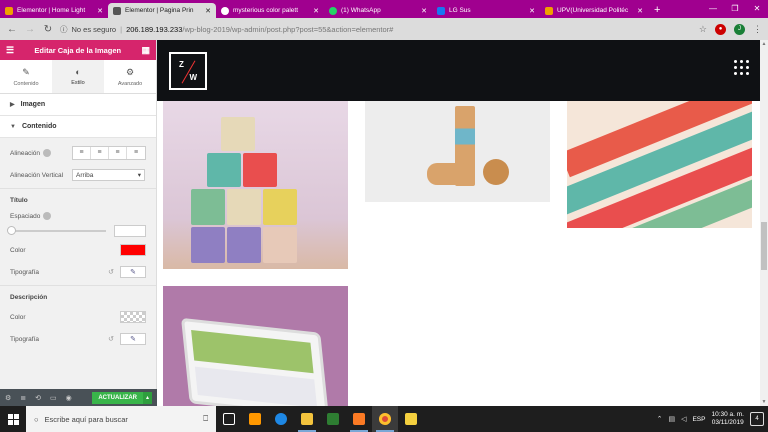 The height and width of the screenshot is (432, 768). I want to click on start-button, so click(13, 419).